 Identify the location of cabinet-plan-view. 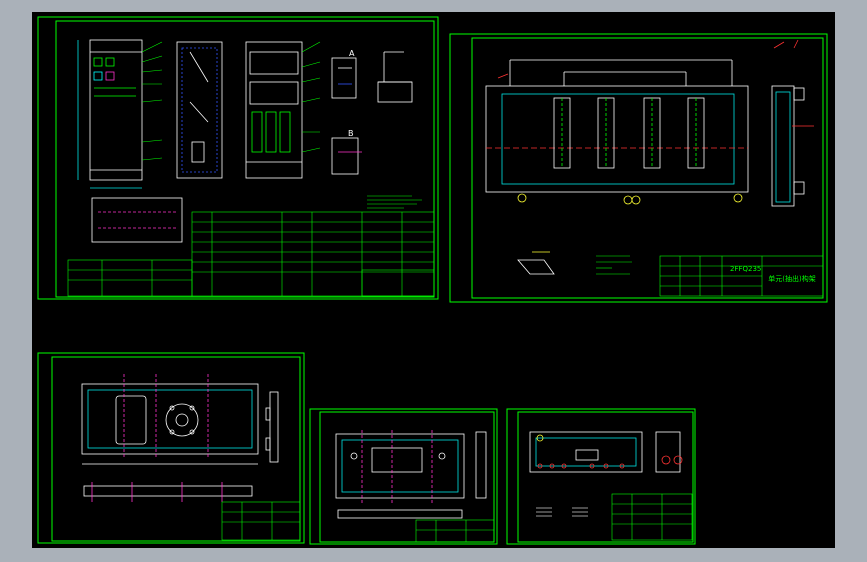
(137, 220).